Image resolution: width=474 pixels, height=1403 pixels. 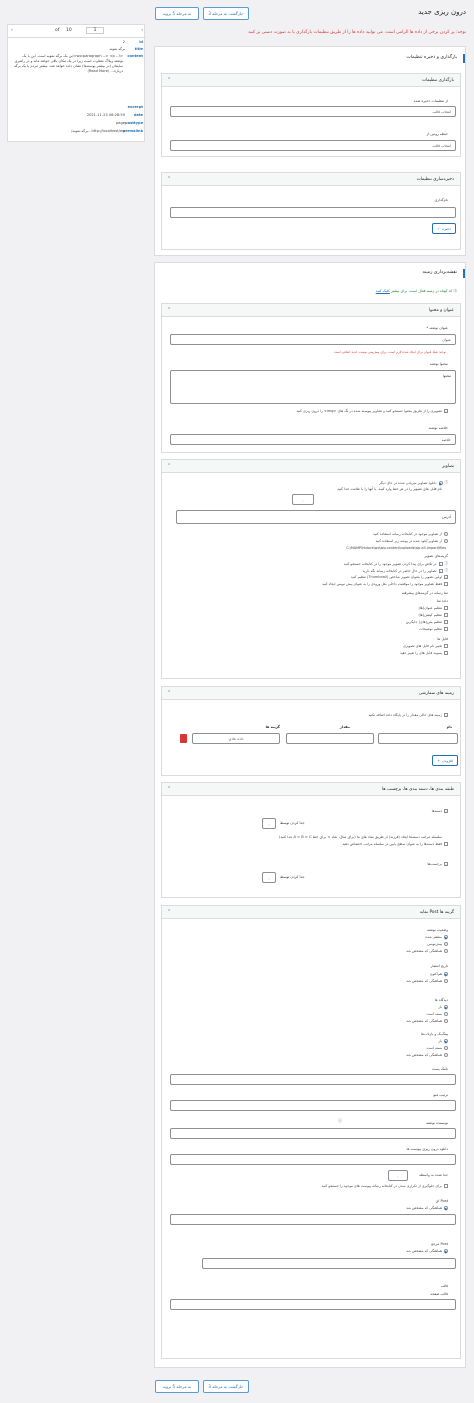 I want to click on next-record-icon: ›, so click(x=12, y=30).